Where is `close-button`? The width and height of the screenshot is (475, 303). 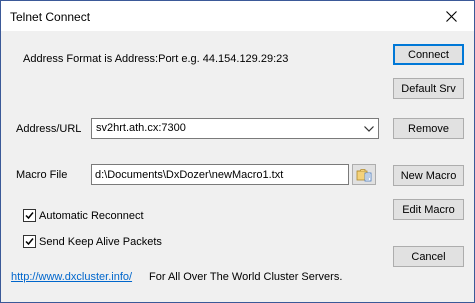
close-button is located at coordinates (451, 16).